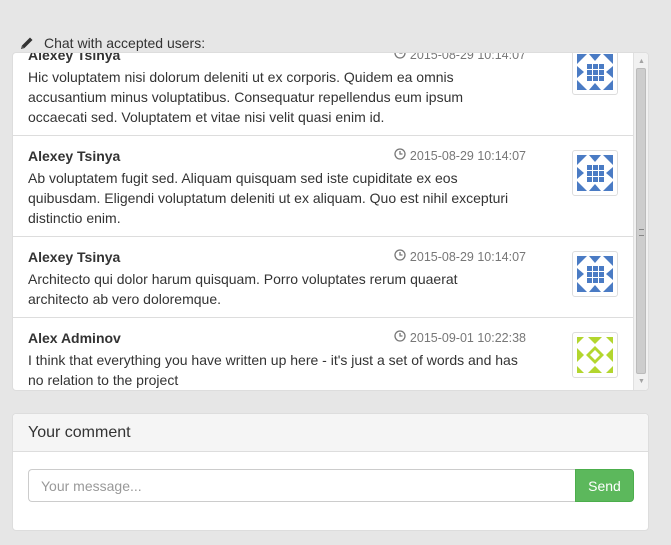  Describe the element at coordinates (74, 338) in the screenshot. I see `message-author: Alex Adminov` at that location.